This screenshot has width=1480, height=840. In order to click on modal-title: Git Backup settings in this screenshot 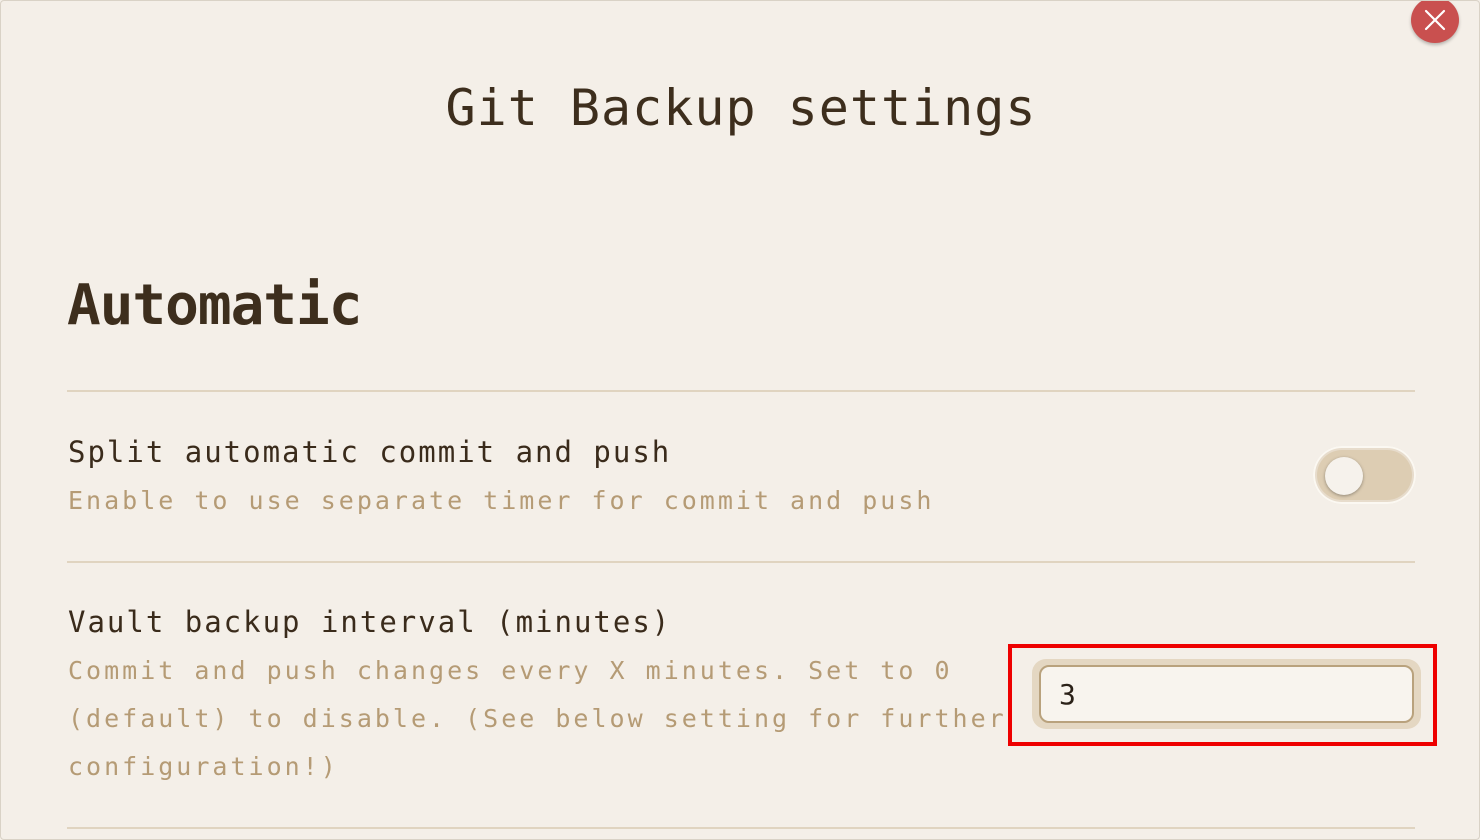, I will do `click(741, 108)`.